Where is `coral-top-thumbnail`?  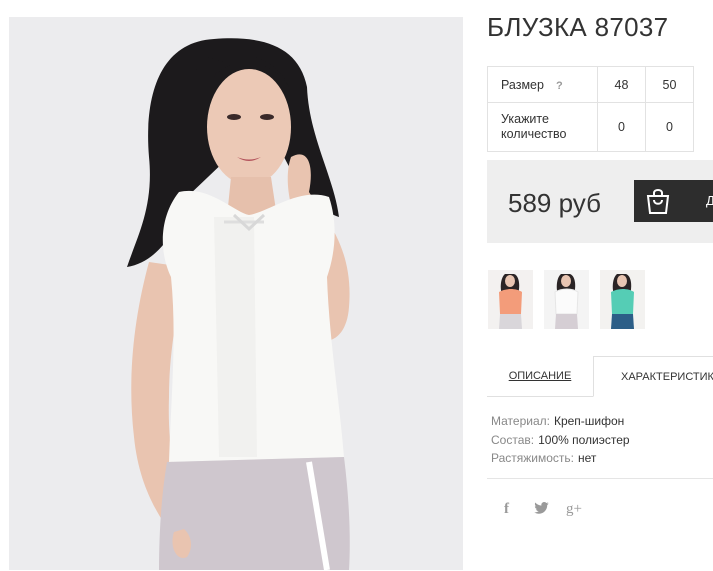
coral-top-thumbnail is located at coordinates (510, 299).